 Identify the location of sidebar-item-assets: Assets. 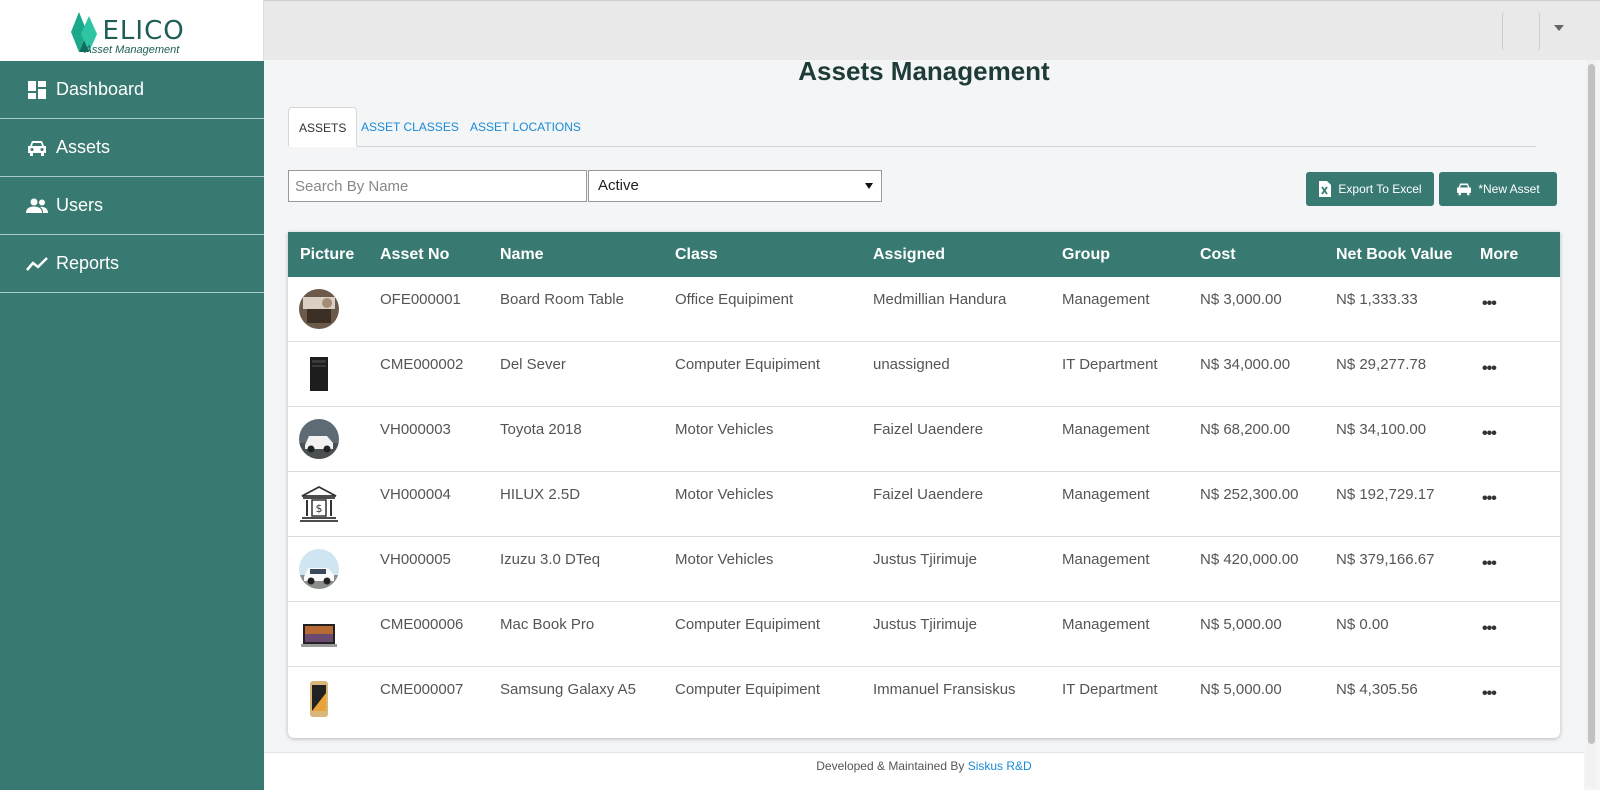
(132, 148).